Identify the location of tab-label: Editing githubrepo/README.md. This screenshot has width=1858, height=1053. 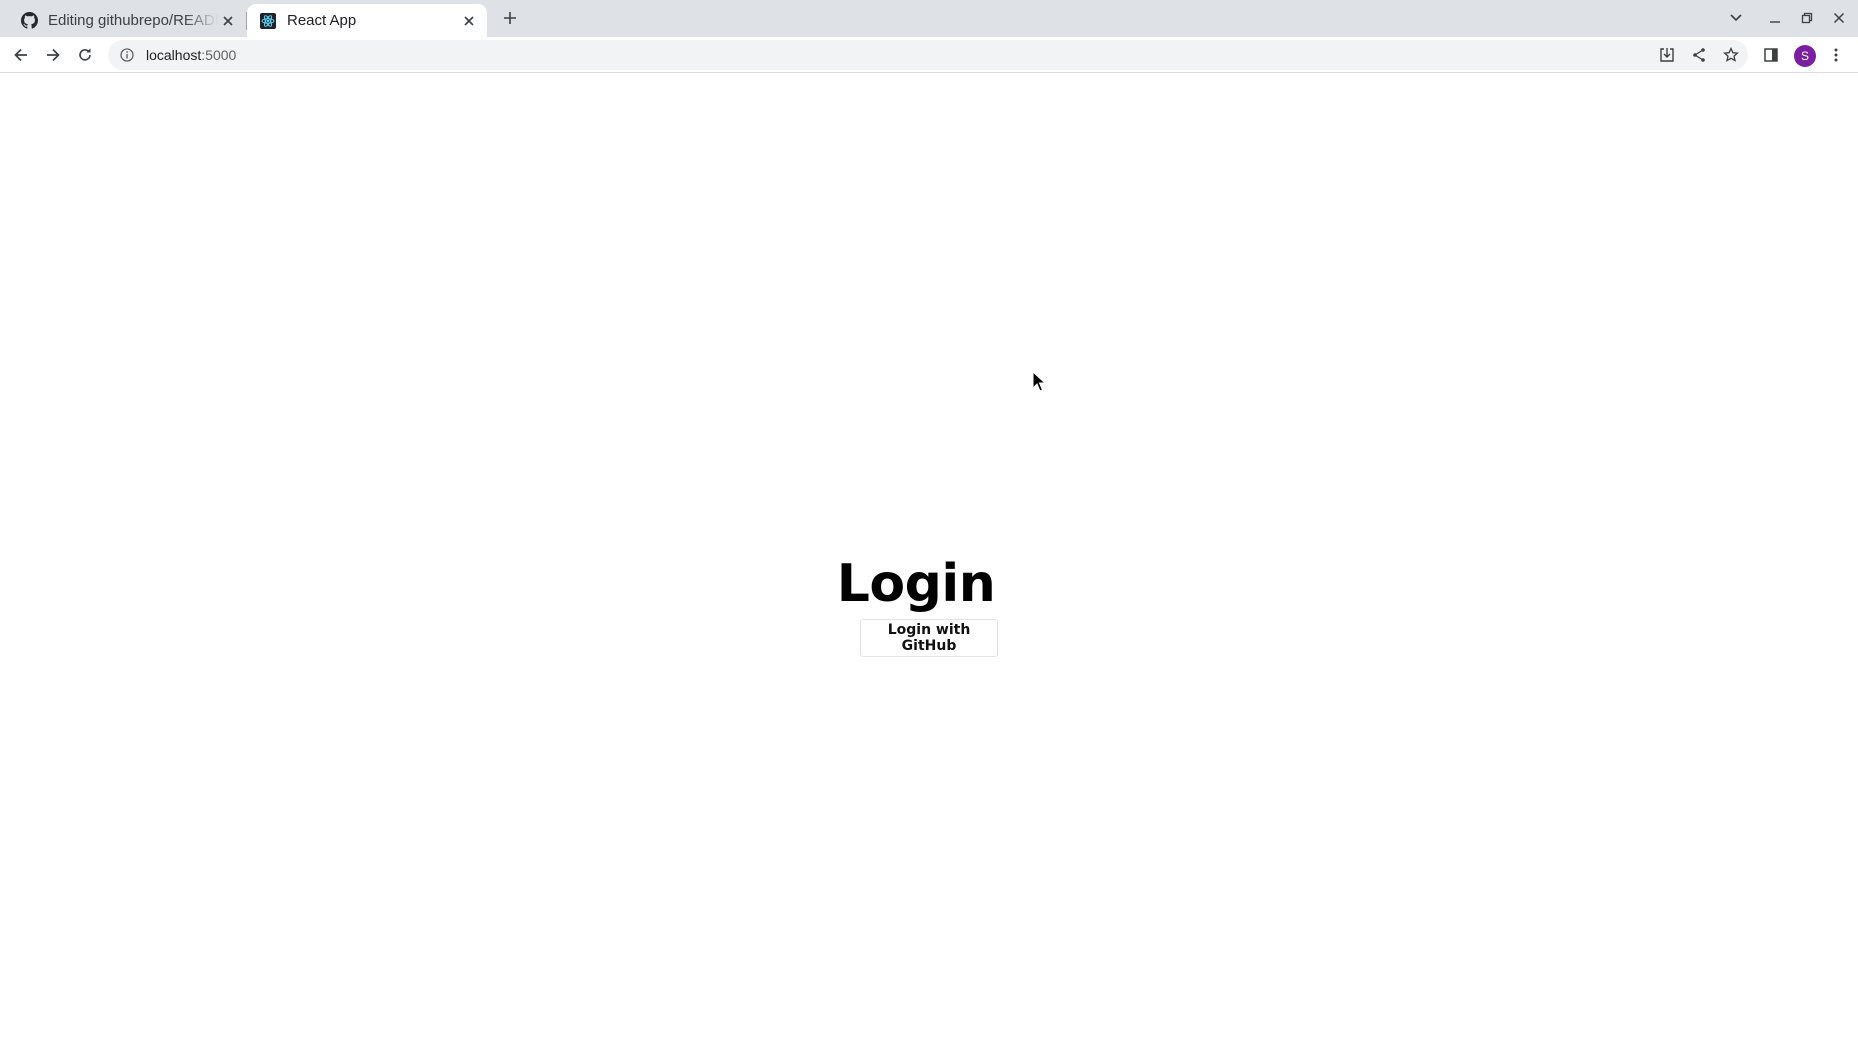
(133, 20).